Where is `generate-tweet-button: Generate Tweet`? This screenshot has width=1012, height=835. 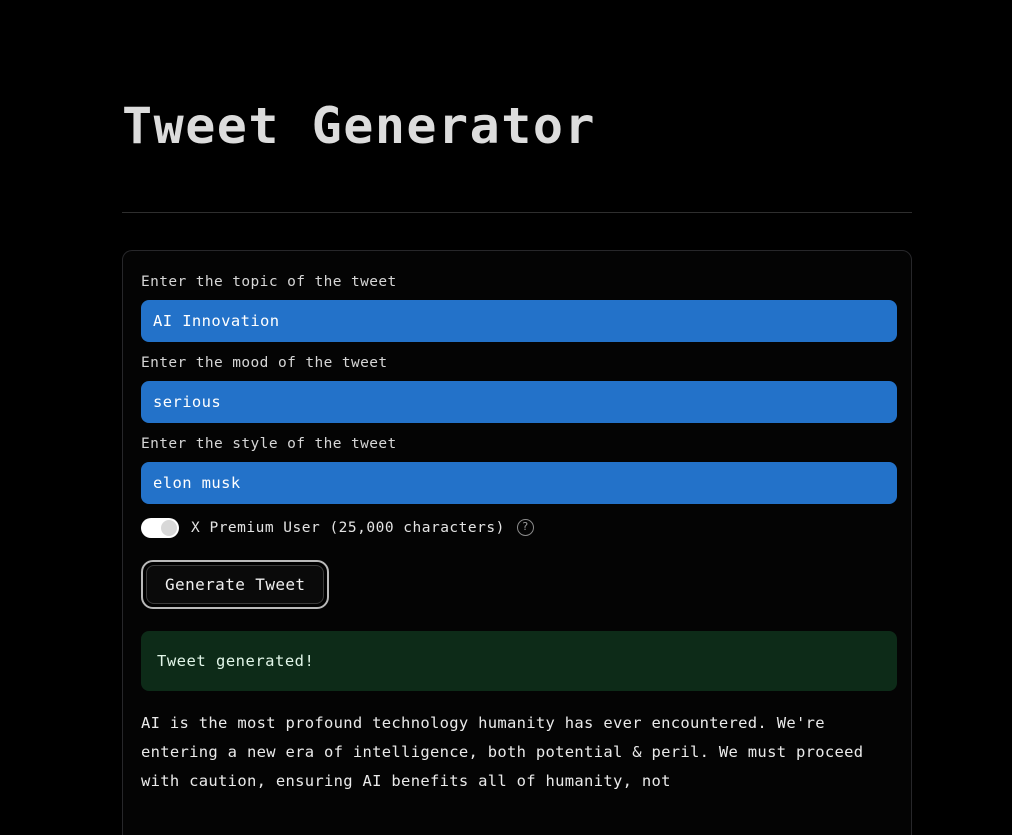
generate-tweet-button: Generate Tweet is located at coordinates (235, 584).